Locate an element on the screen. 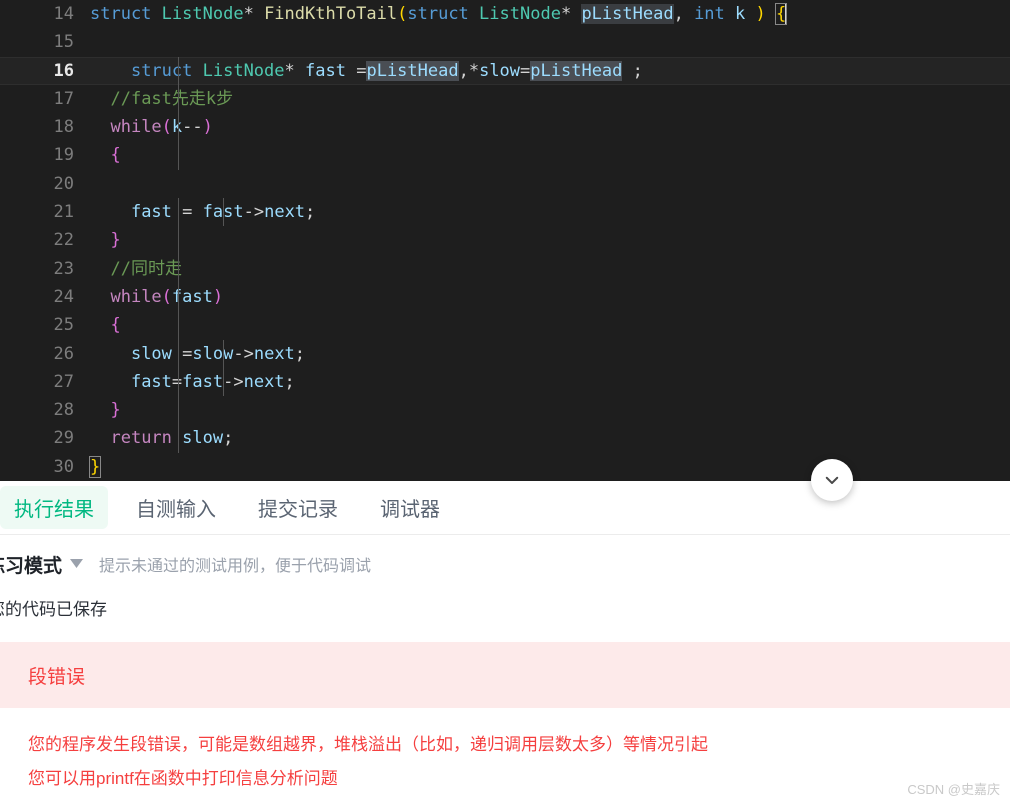 This screenshot has height=806, width=1010. code-line: 30 } is located at coordinates (505, 467).